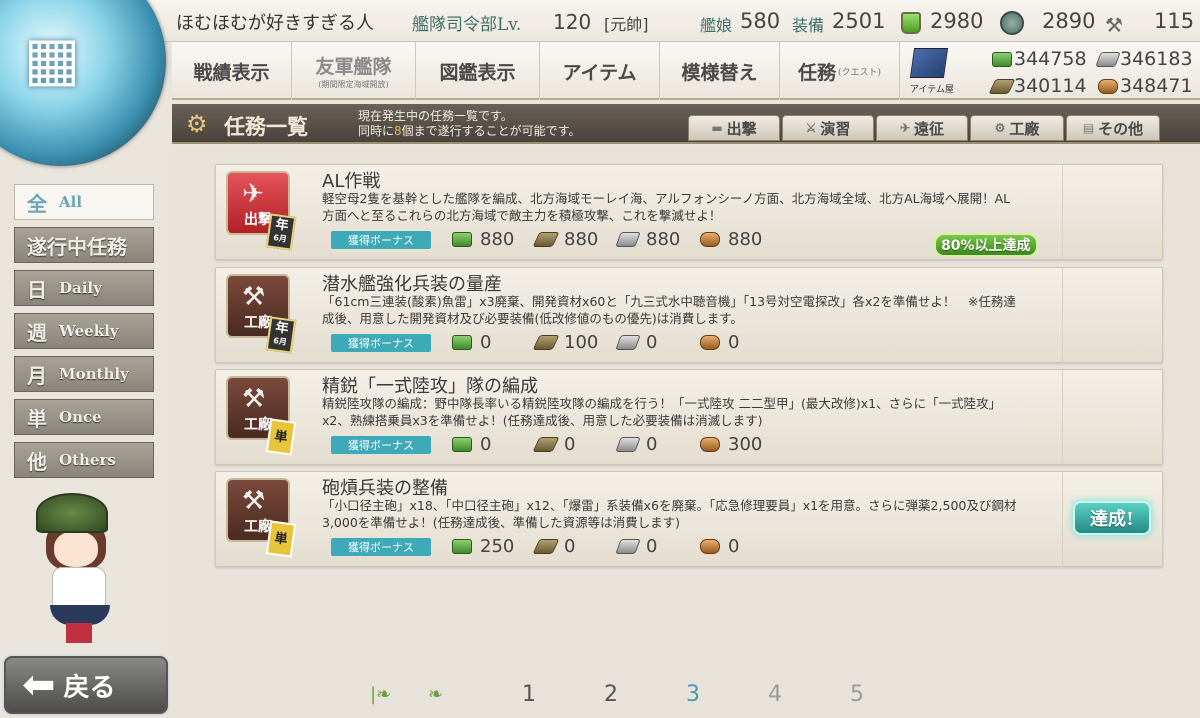  I want to click on filter-daily: 日 Daily, so click(84, 288).